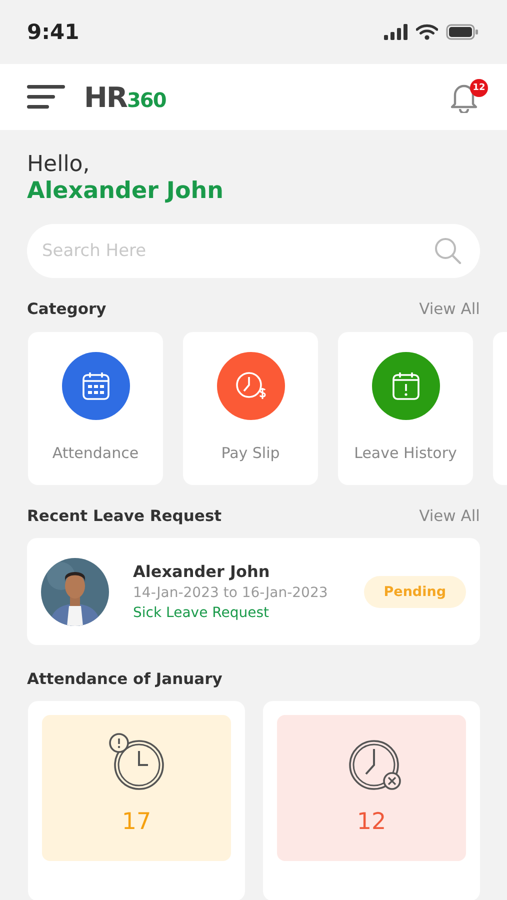  What do you see at coordinates (95, 408) in the screenshot?
I see `category-card: Attendance` at bounding box center [95, 408].